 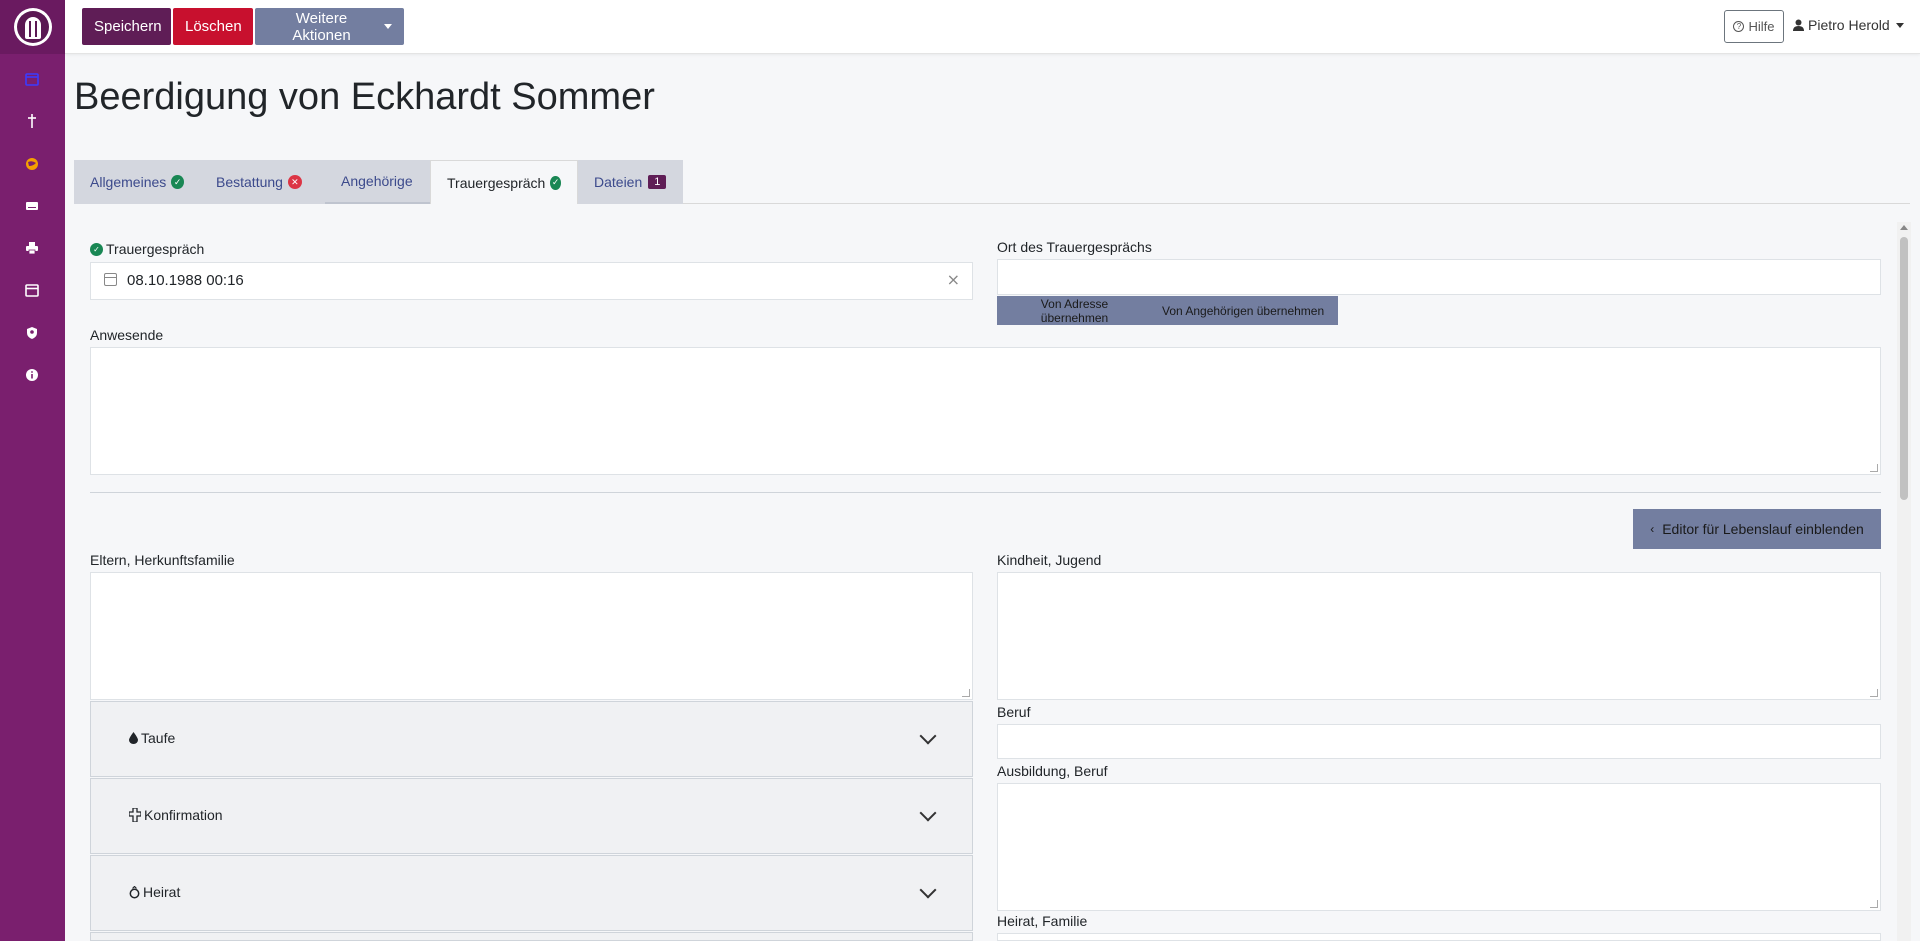 I want to click on help-label: Hilfe, so click(x=1761, y=26).